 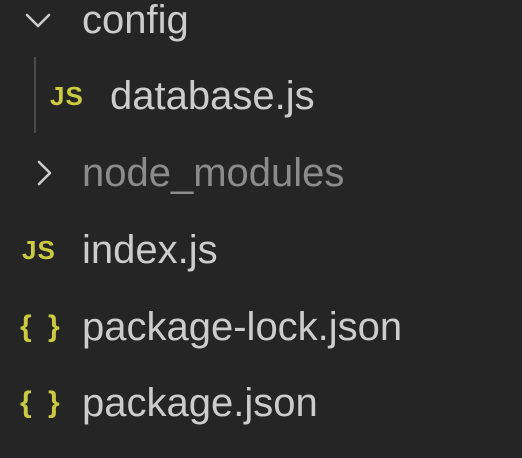 I want to click on chevron-right-icon, so click(x=44, y=173).